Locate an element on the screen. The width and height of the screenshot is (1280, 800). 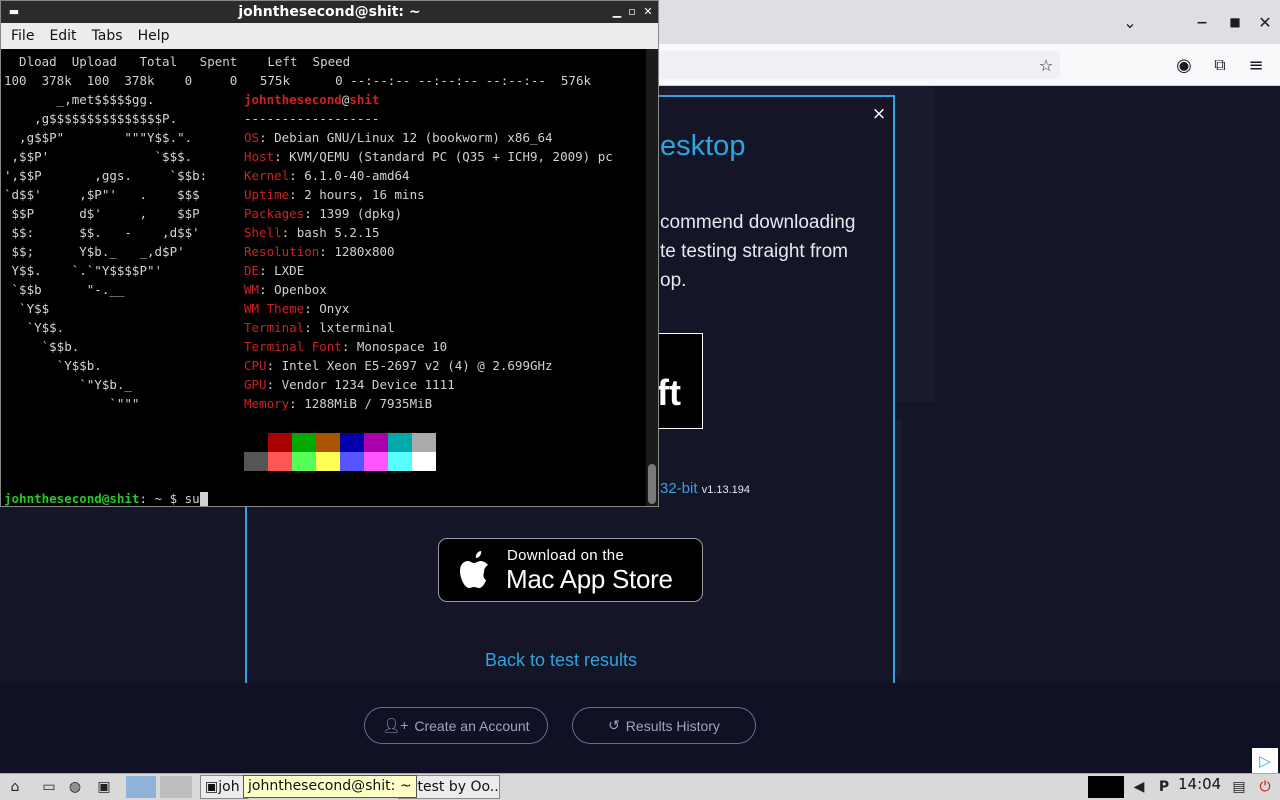
terminal-task-icon: ▣ is located at coordinates (212, 787).